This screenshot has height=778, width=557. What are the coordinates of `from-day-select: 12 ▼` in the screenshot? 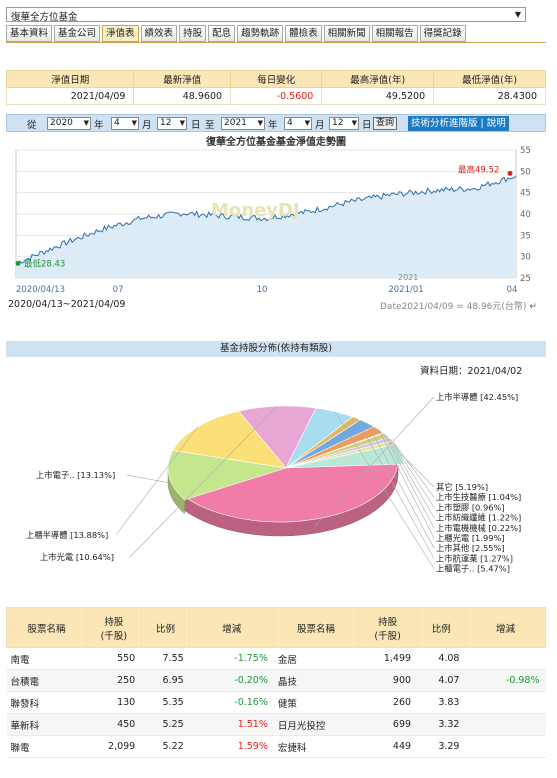 It's located at (172, 123).